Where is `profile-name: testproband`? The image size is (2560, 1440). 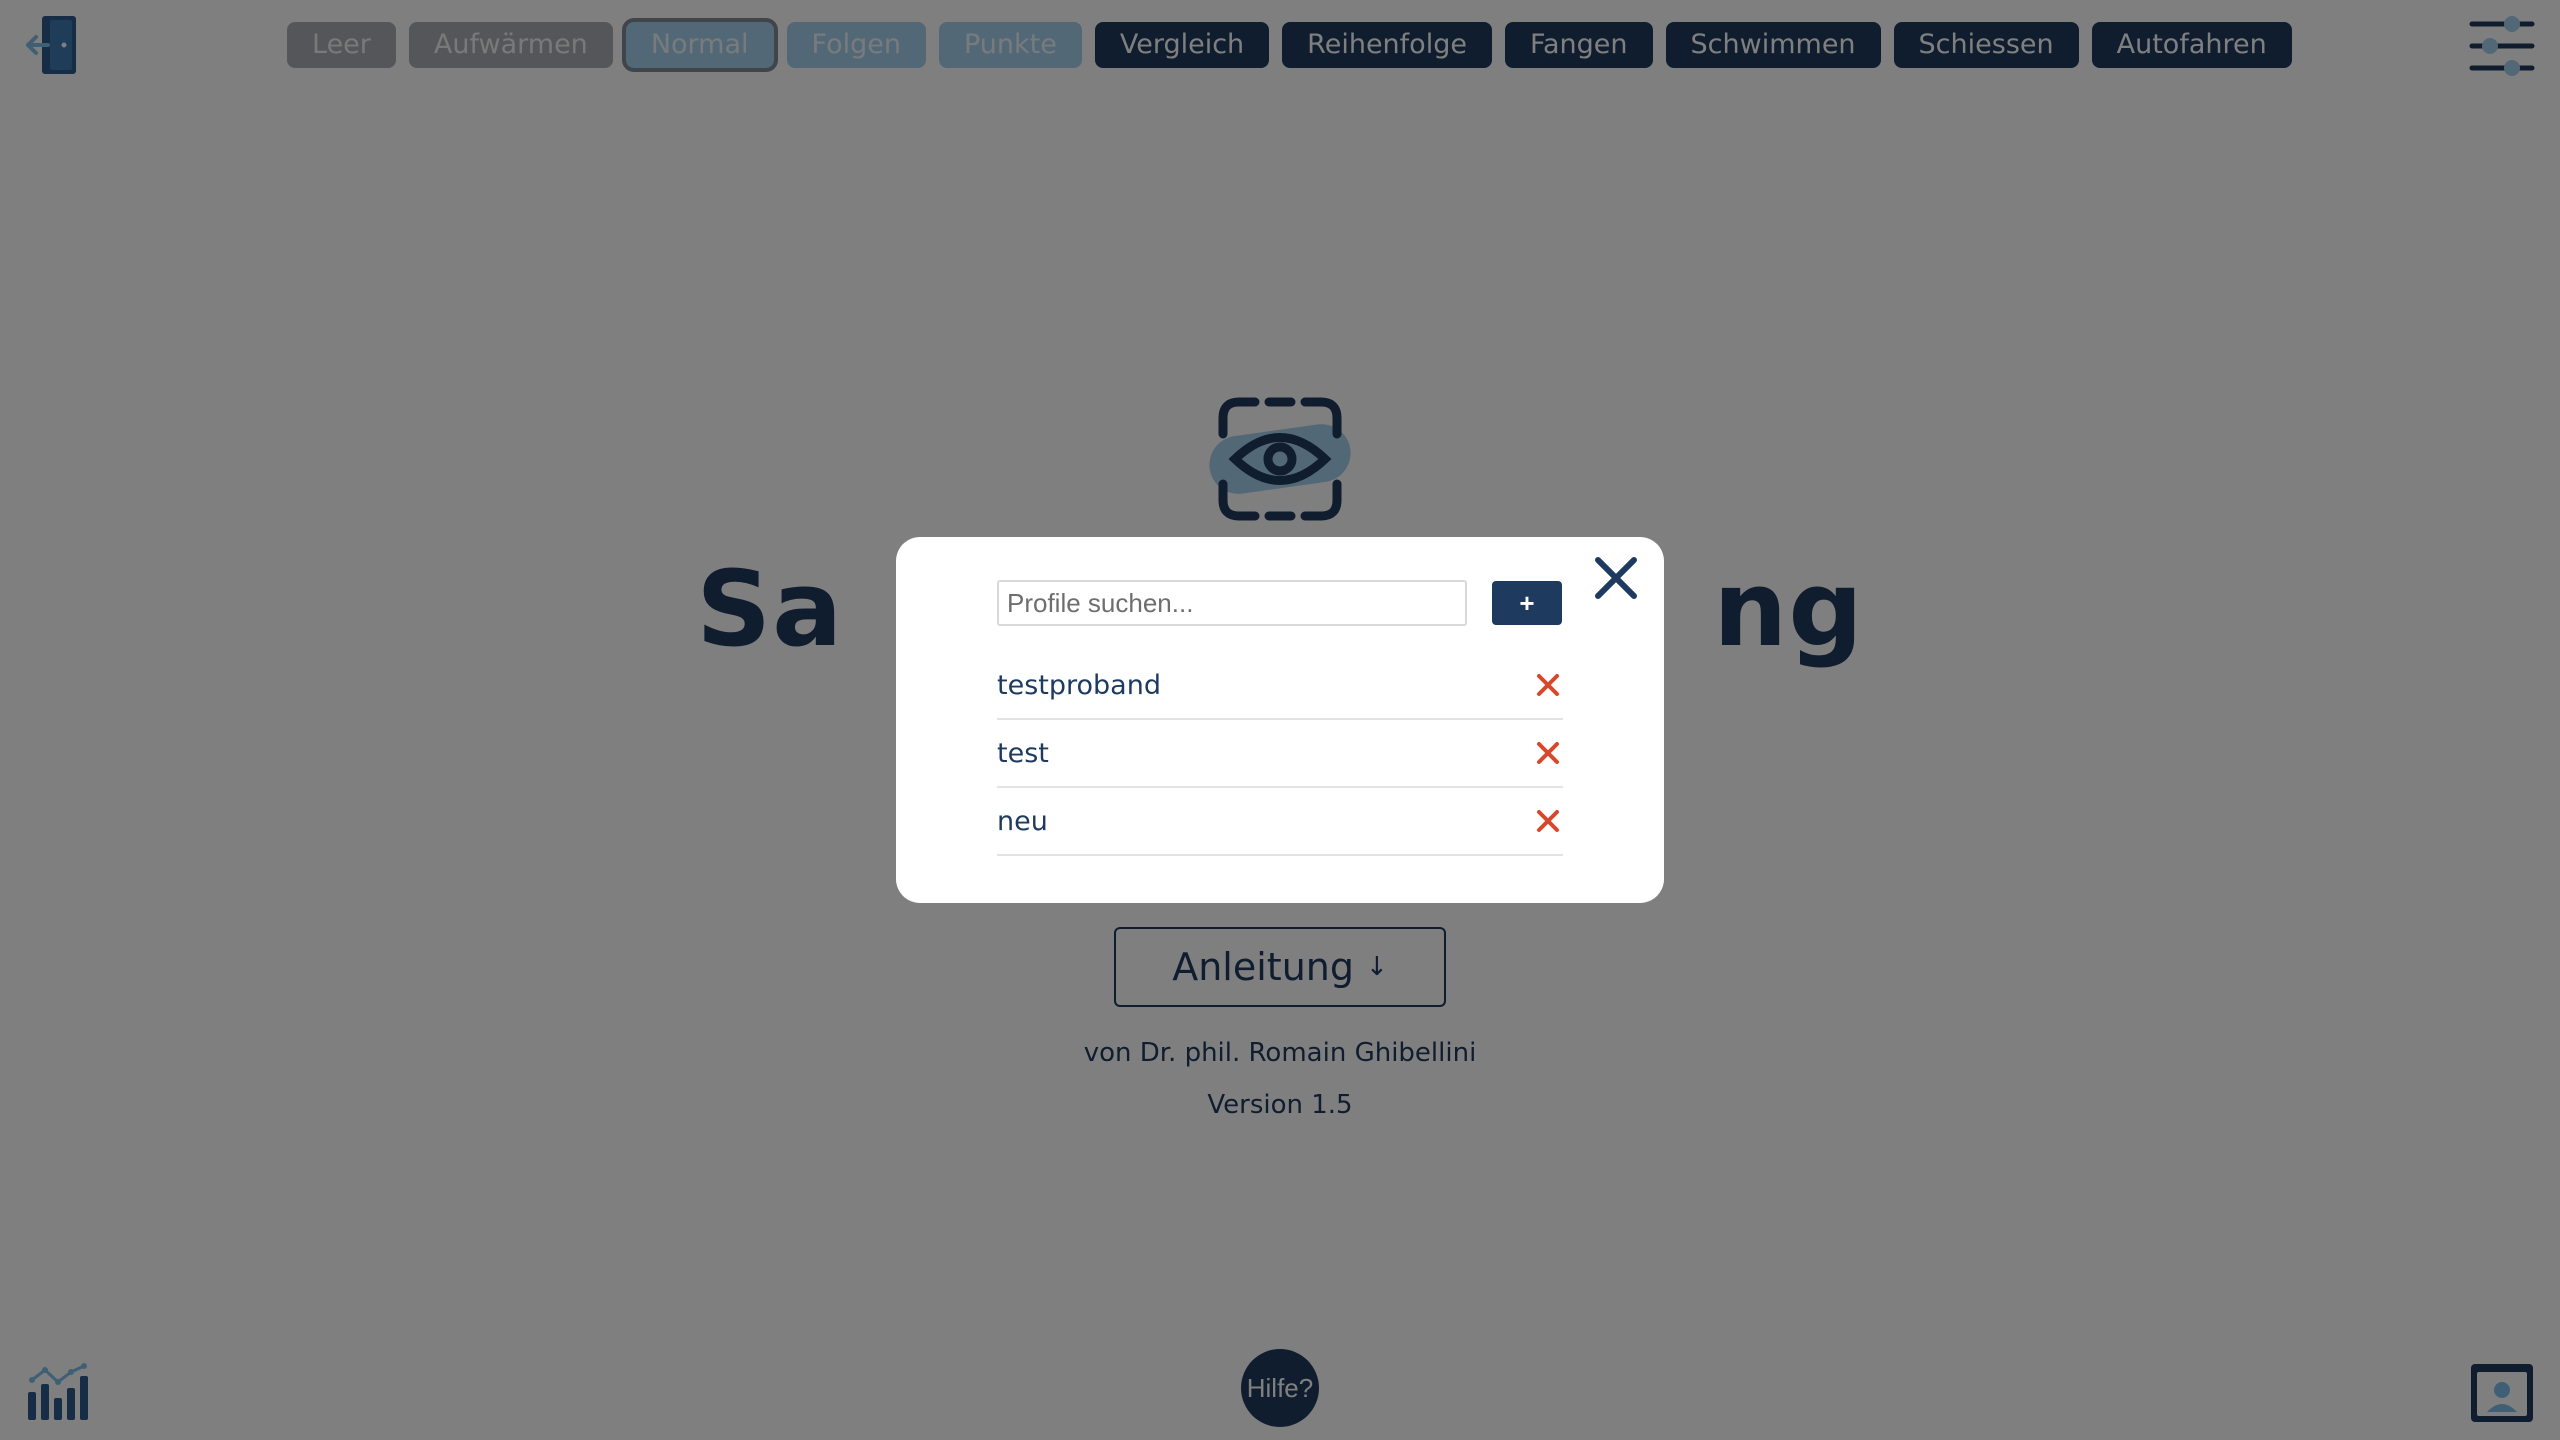 profile-name: testproband is located at coordinates (1079, 685).